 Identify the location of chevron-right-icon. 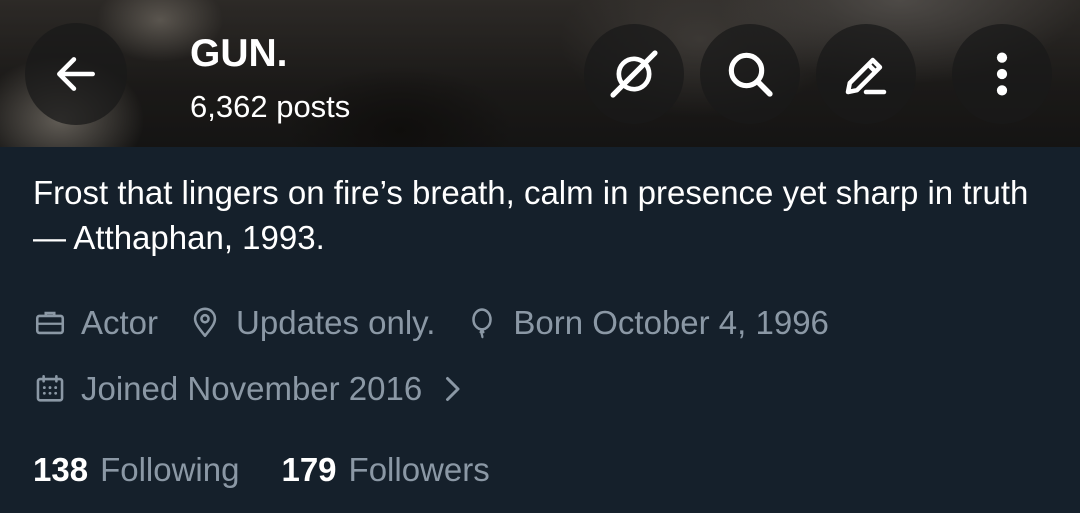
(459, 389).